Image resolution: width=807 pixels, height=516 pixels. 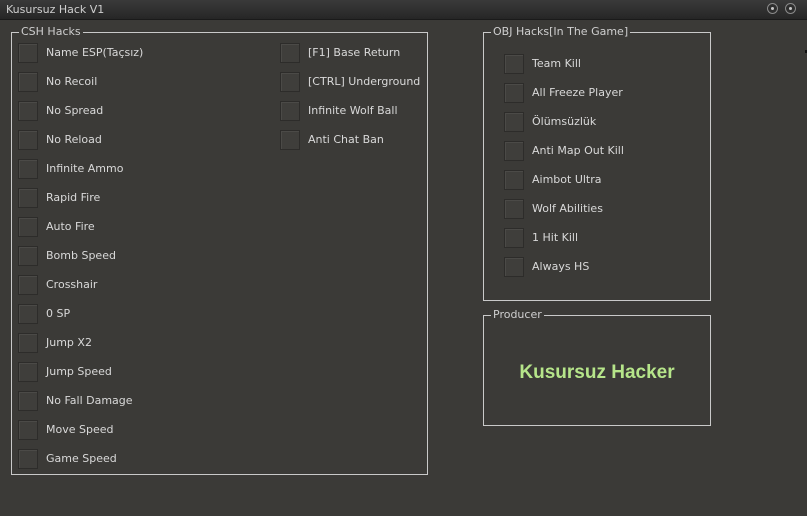 What do you see at coordinates (72, 284) in the screenshot?
I see `checkbox-label: Crosshair` at bounding box center [72, 284].